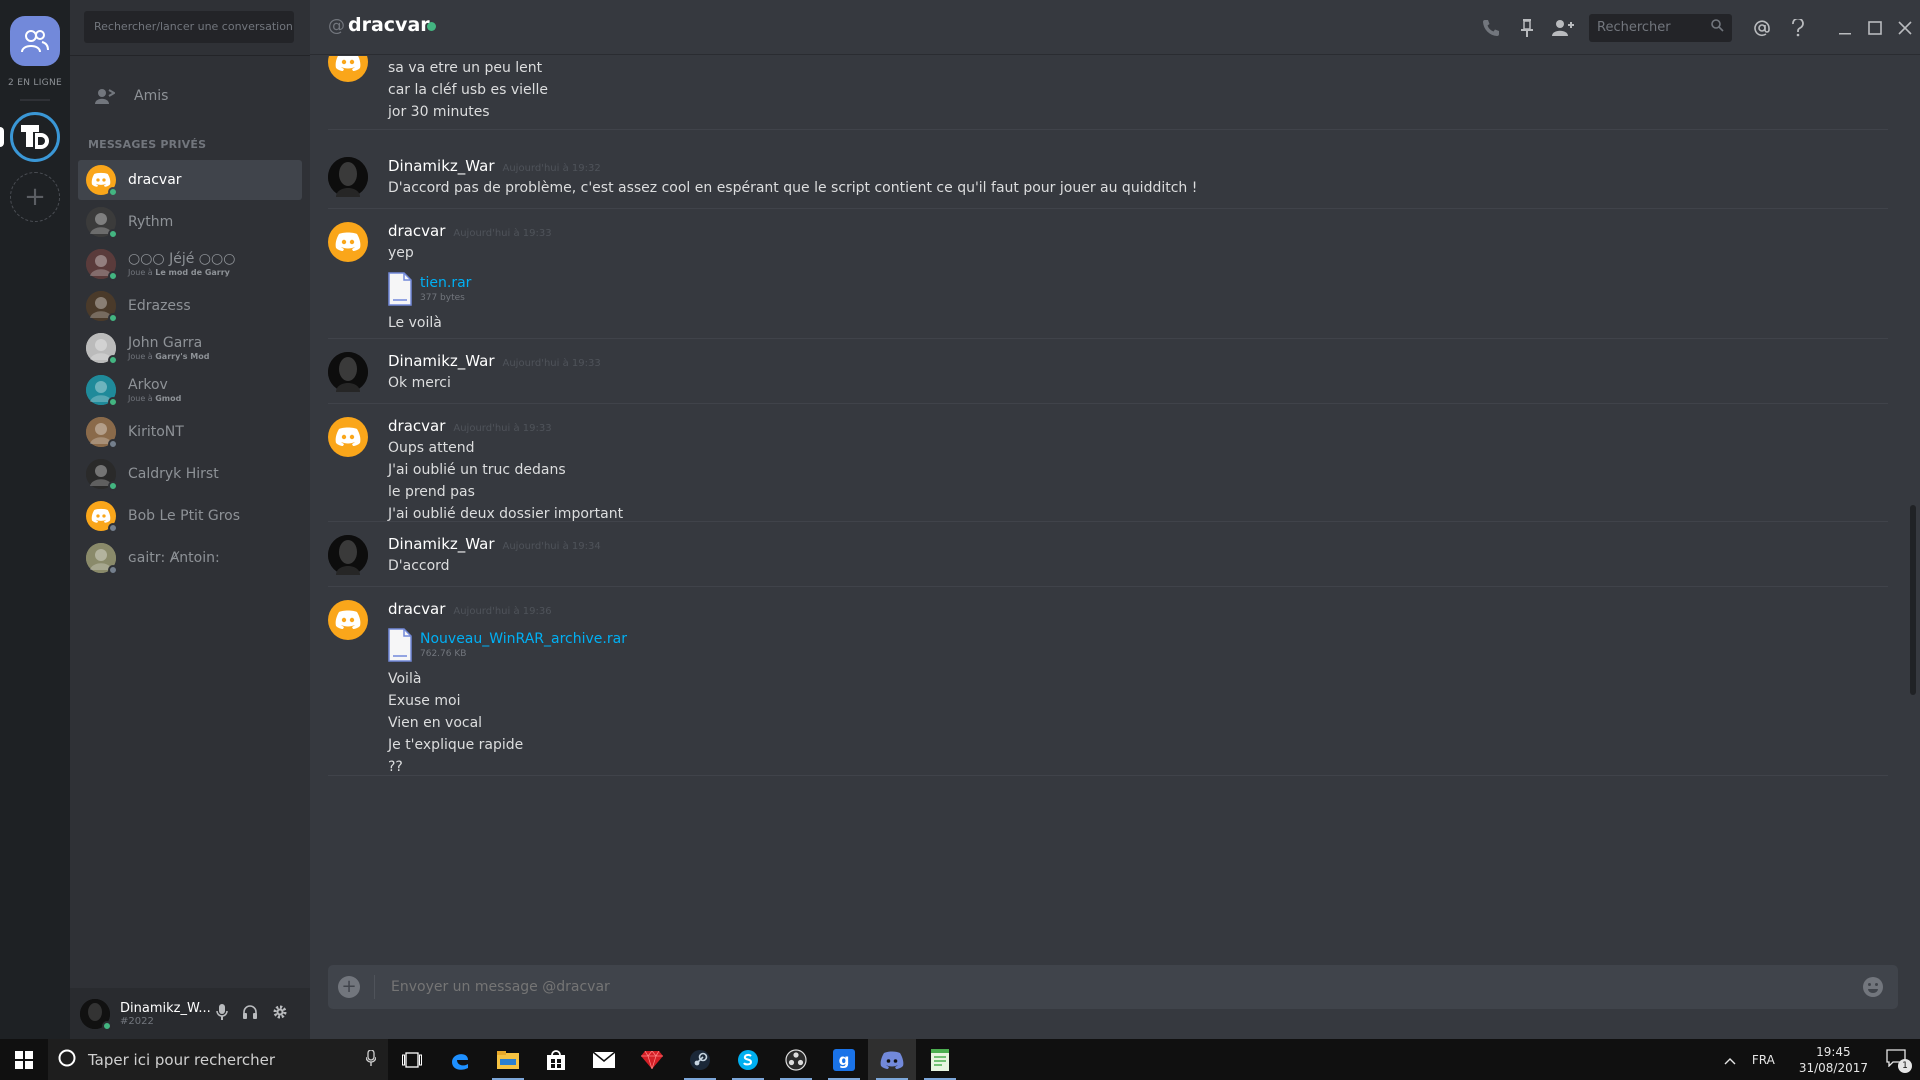  What do you see at coordinates (1730, 1059) in the screenshot?
I see `chevron-up-icon` at bounding box center [1730, 1059].